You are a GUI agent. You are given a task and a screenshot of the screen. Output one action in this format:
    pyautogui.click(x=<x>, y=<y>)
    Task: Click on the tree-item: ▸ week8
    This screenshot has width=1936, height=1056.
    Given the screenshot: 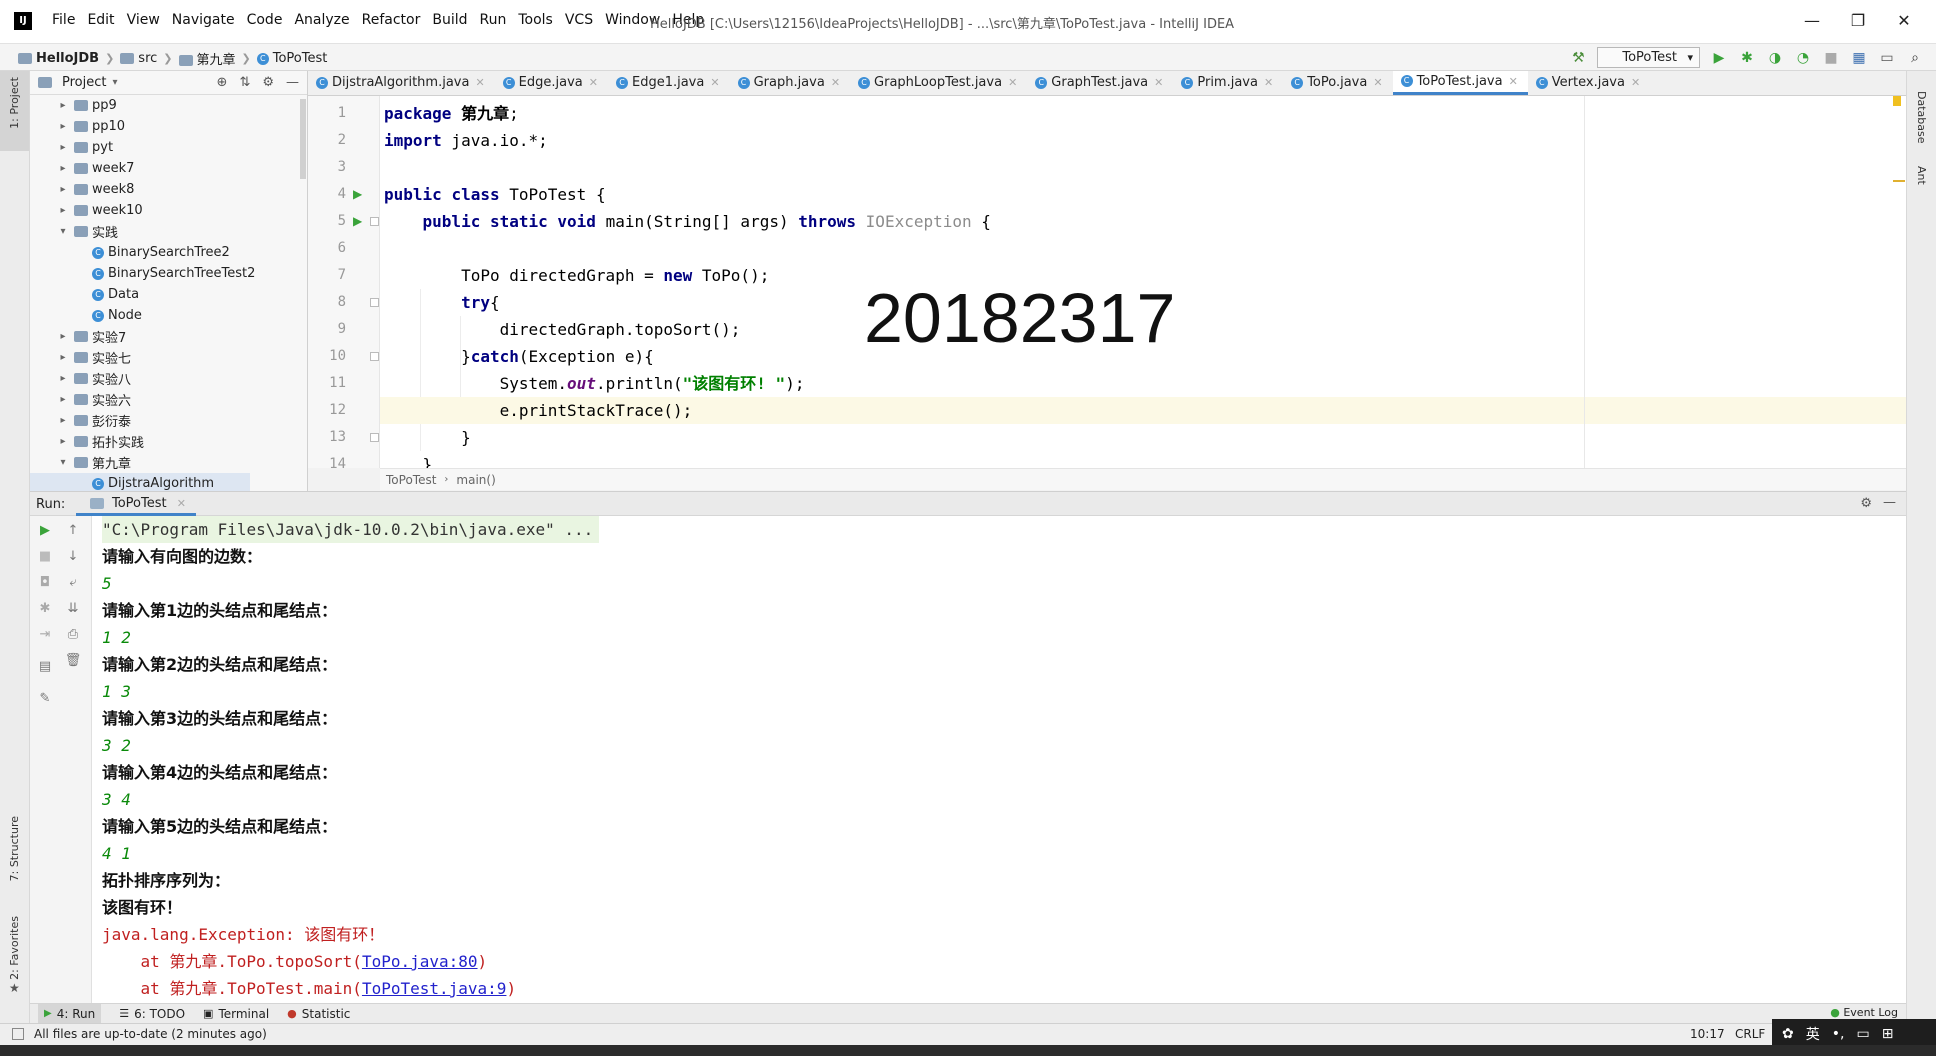 What is the action you would take?
    pyautogui.click(x=168, y=189)
    